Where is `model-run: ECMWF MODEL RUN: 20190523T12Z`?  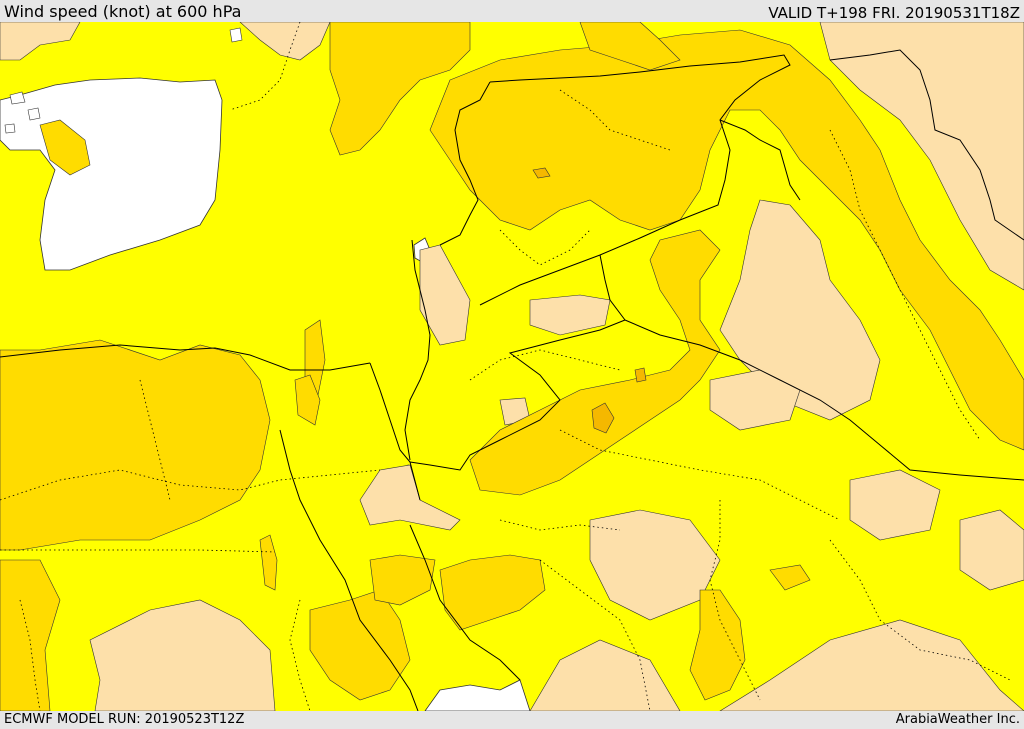
model-run: ECMWF MODEL RUN: 20190523T12Z is located at coordinates (124, 719).